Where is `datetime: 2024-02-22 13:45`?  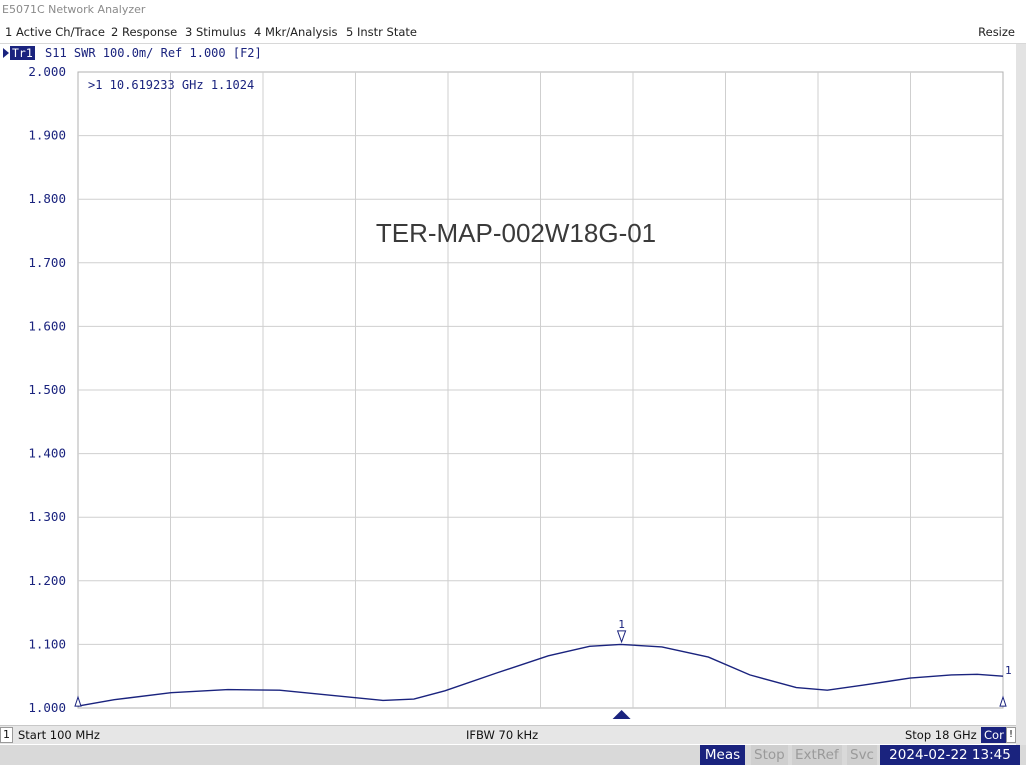
datetime: 2024-02-22 13:45 is located at coordinates (950, 755).